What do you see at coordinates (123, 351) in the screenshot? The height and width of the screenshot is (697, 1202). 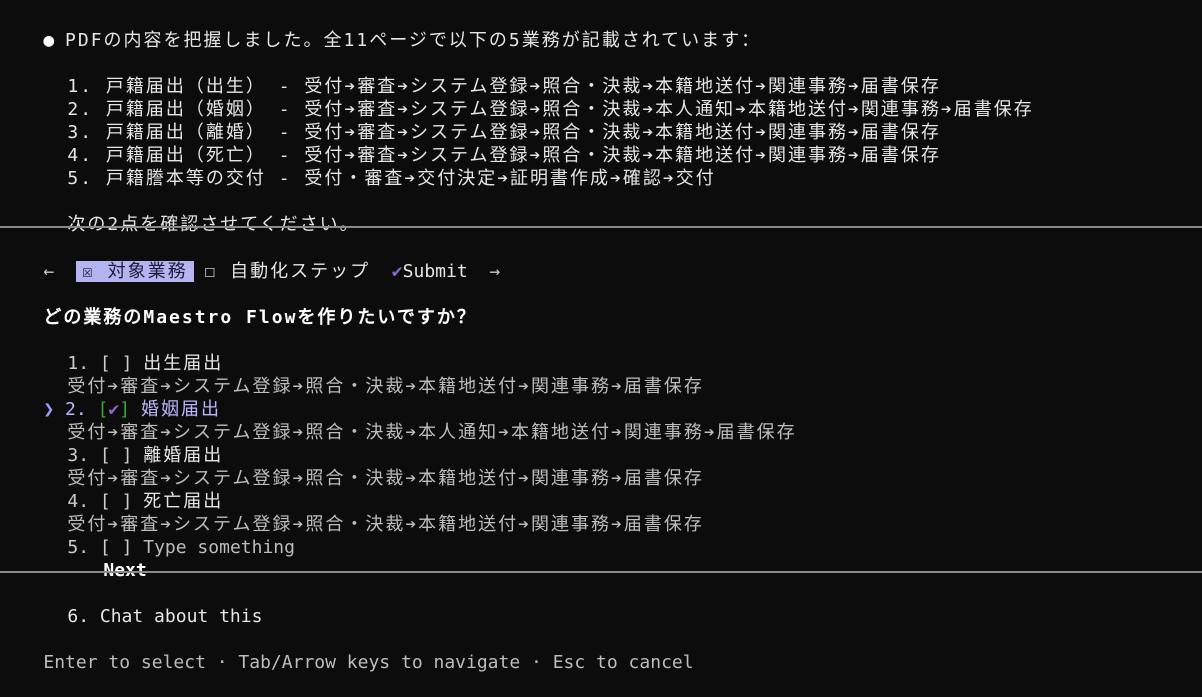 I see `option-1: 1. [ ] 出生届出` at bounding box center [123, 351].